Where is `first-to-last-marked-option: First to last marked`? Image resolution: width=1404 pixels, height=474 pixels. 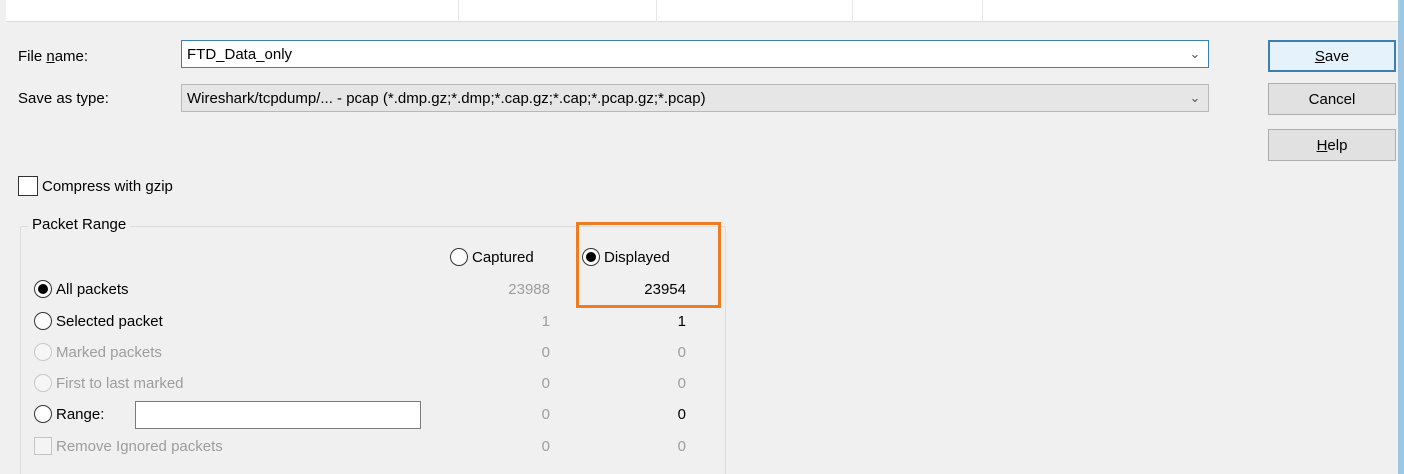 first-to-last-marked-option: First to last marked is located at coordinates (109, 383).